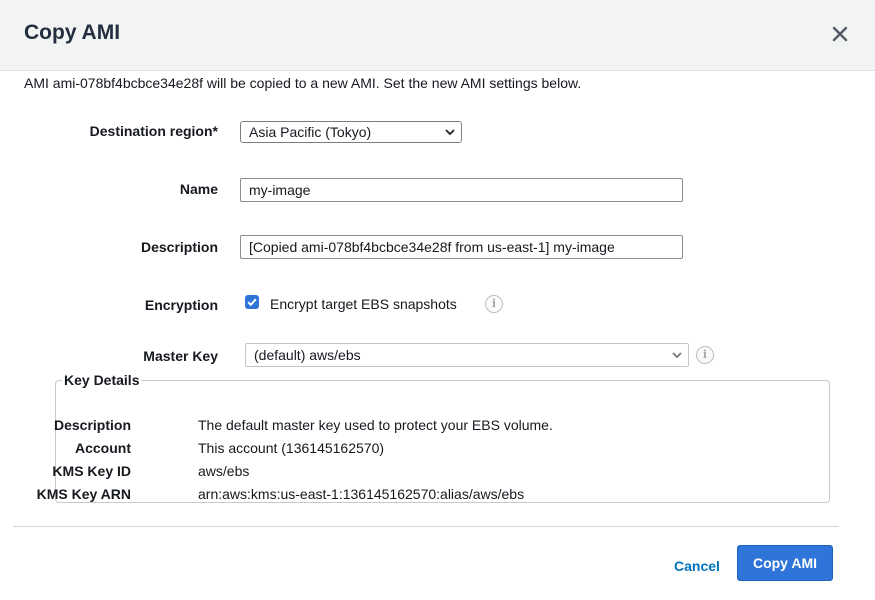  Describe the element at coordinates (426, 526) in the screenshot. I see `footer-divider` at that location.